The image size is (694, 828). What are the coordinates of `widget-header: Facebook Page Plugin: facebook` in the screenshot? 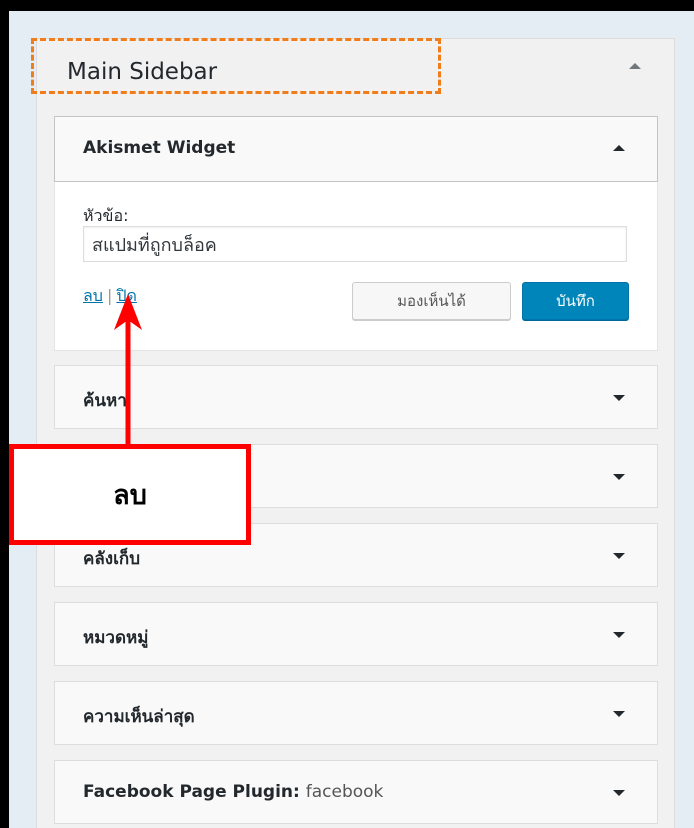 It's located at (356, 792).